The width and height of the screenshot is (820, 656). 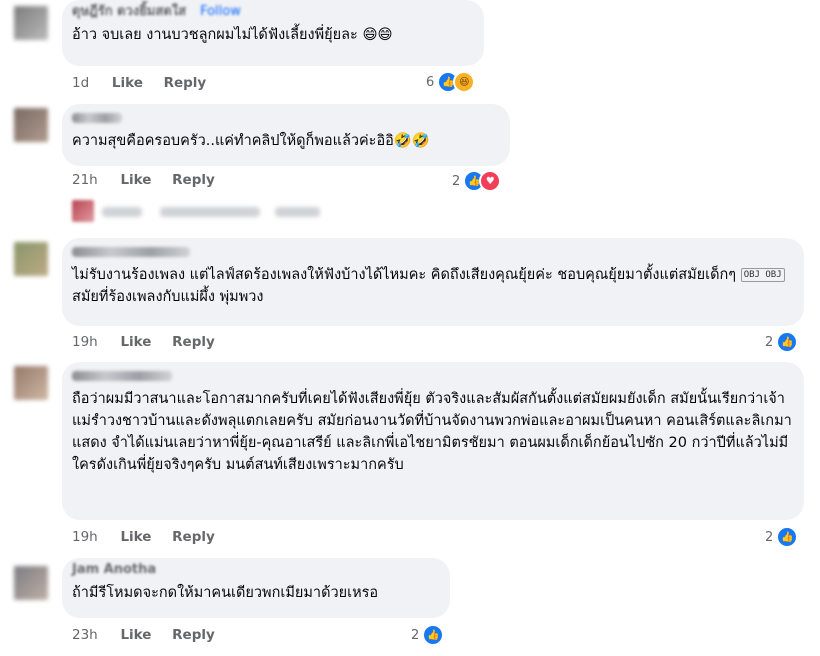 What do you see at coordinates (477, 181) in the screenshot?
I see `reaction-summary: 2 👍 ♥` at bounding box center [477, 181].